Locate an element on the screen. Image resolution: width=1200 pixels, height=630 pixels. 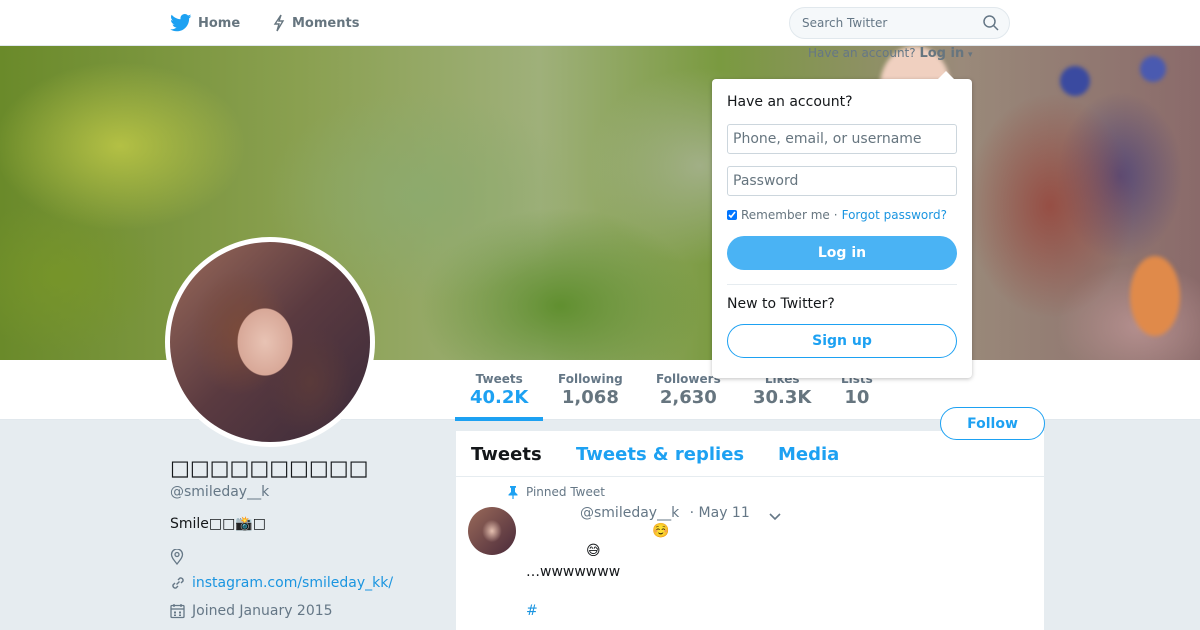
forgot-password-link: Forgot password? is located at coordinates (894, 215).